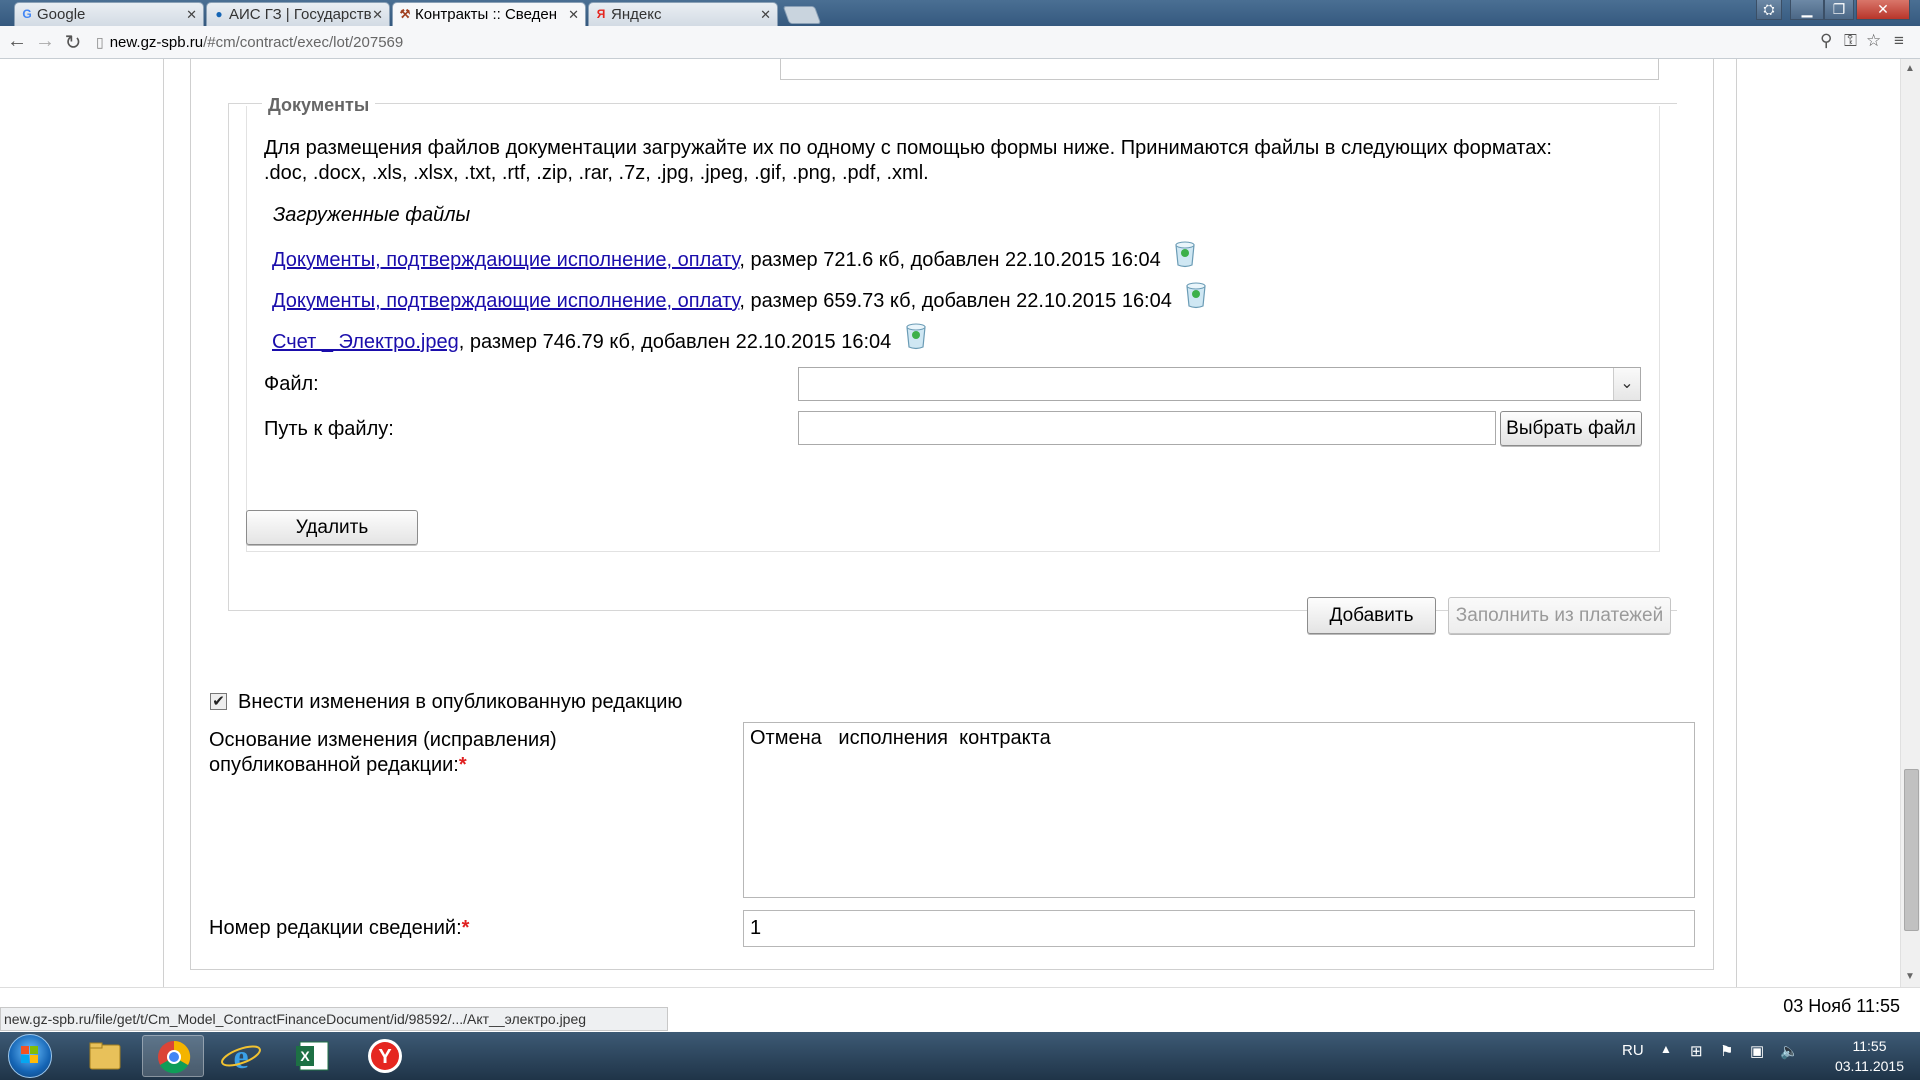 The image size is (1920, 1083). Describe the element at coordinates (1899, 41) in the screenshot. I see `menu-icon: ≡` at that location.